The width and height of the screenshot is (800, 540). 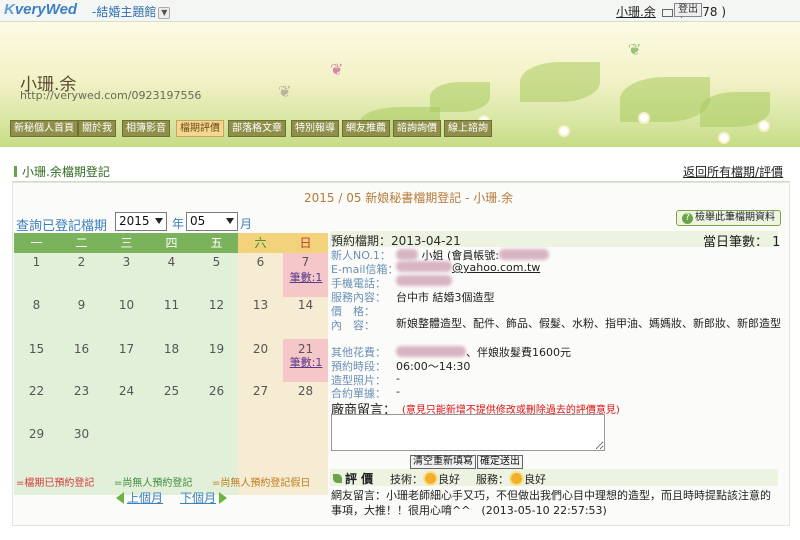 What do you see at coordinates (126, 262) in the screenshot?
I see `calendar-day: 3` at bounding box center [126, 262].